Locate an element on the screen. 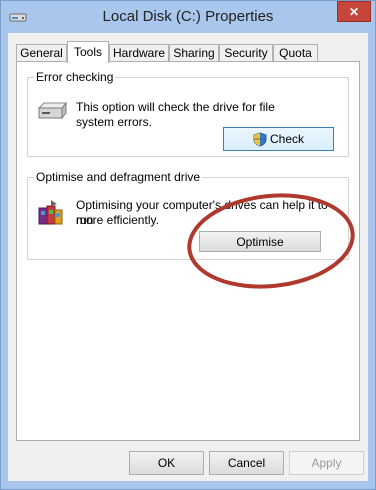  ok-button: OK is located at coordinates (166, 463).